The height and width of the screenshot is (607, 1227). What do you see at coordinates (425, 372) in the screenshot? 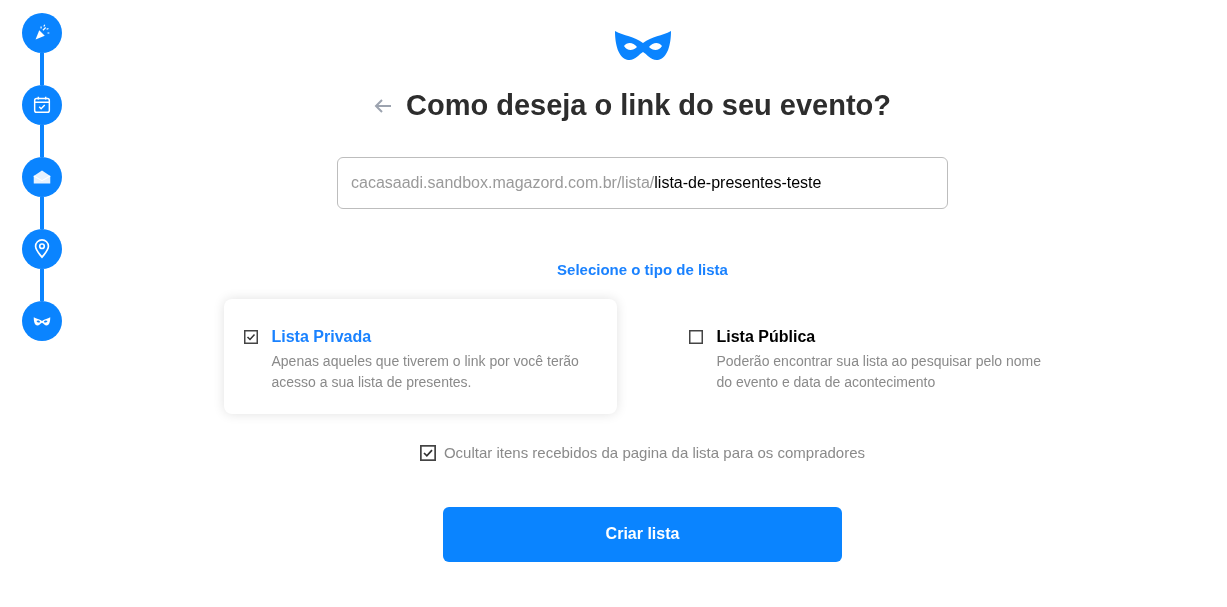
I see `option-description: Apenas aqueles que tiverem o link por você terão acesso a sua lista de presentes.` at bounding box center [425, 372].